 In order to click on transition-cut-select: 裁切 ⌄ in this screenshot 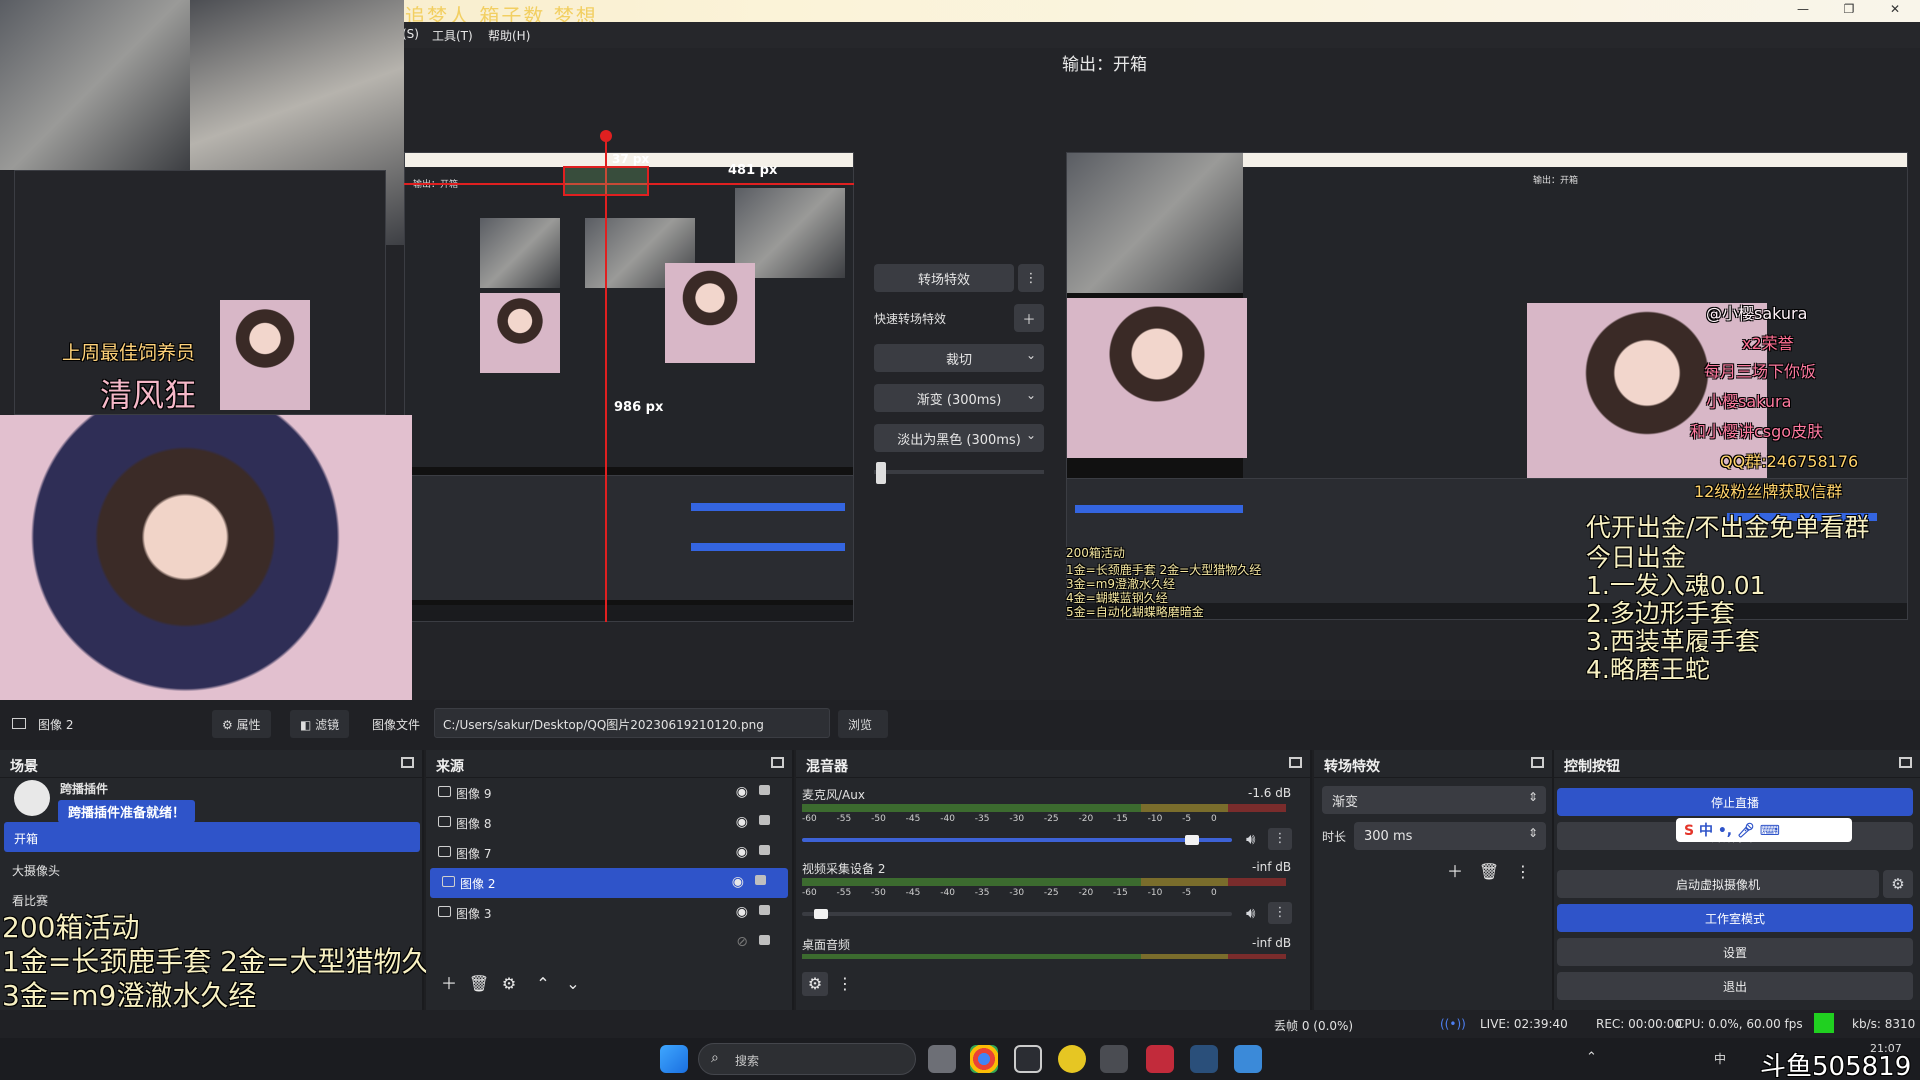, I will do `click(959, 358)`.